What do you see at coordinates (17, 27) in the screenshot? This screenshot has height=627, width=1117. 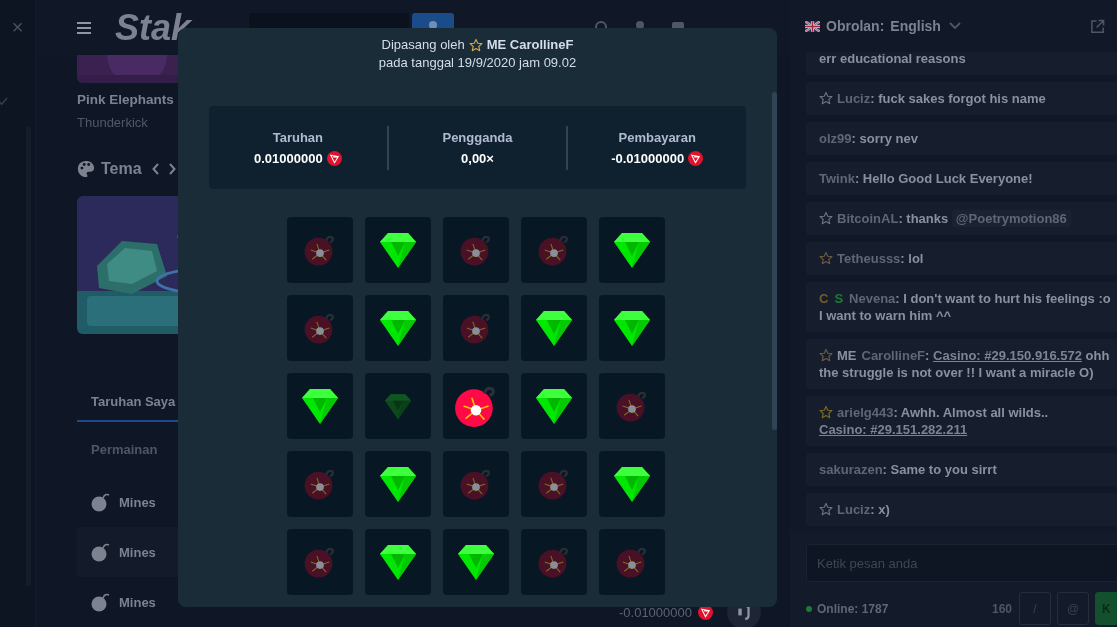 I see `close-button: ×` at bounding box center [17, 27].